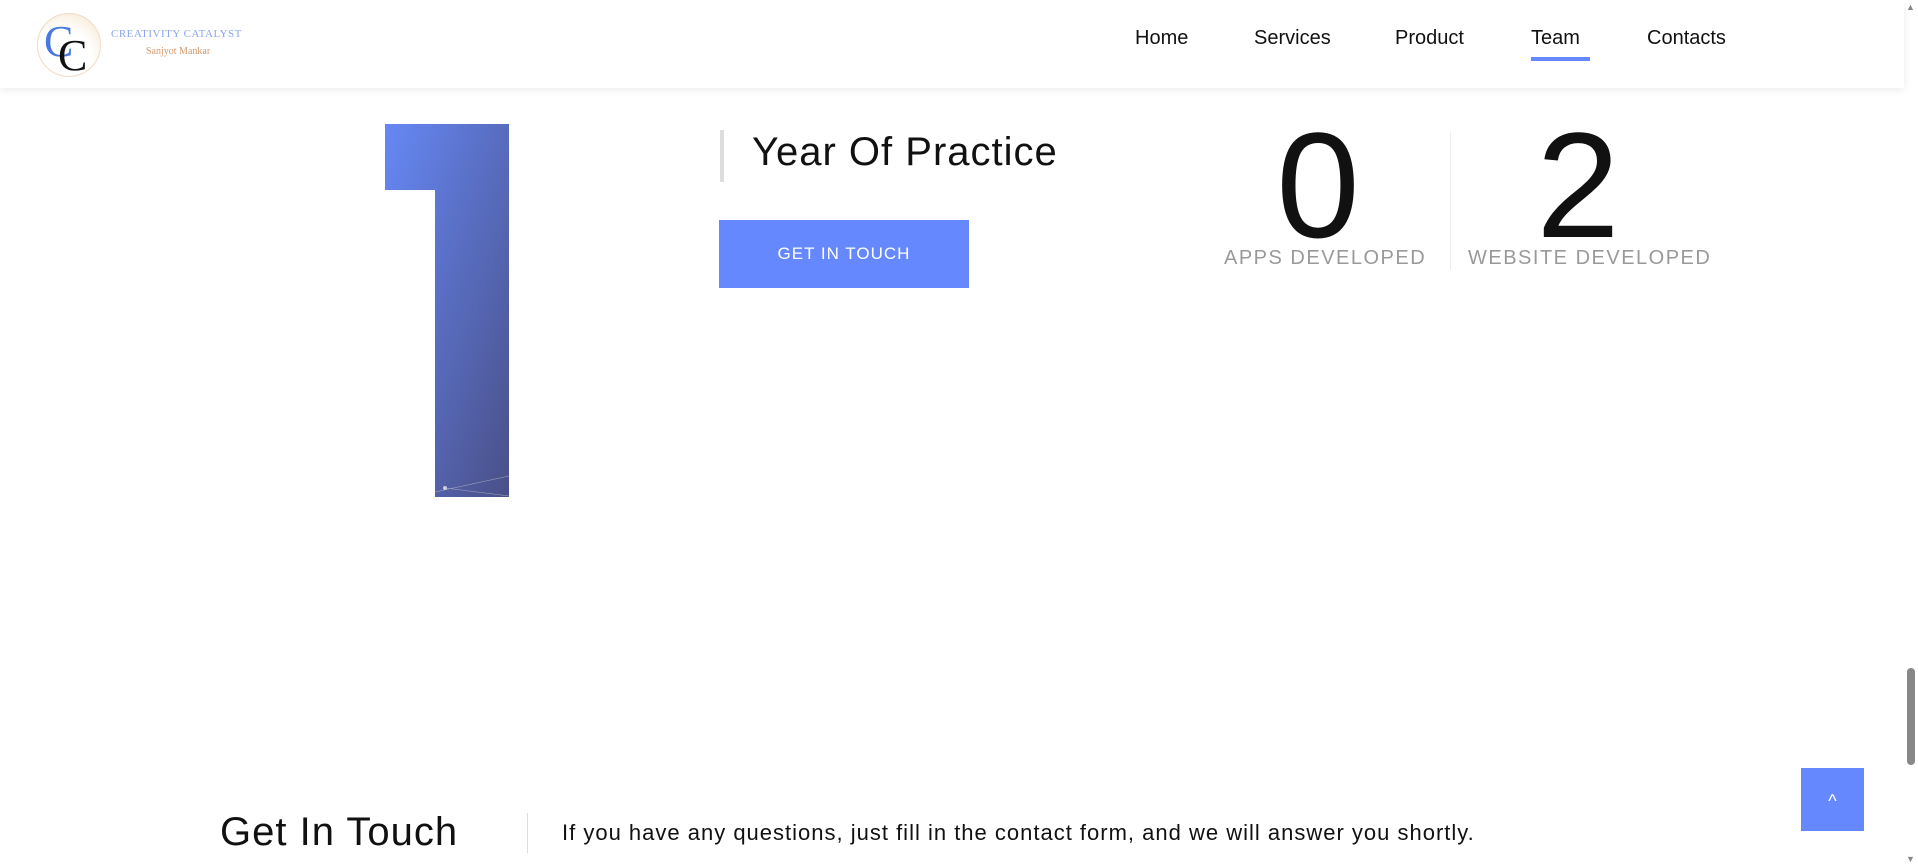  Describe the element at coordinates (69, 46) in the screenshot. I see `logo: CC` at that location.